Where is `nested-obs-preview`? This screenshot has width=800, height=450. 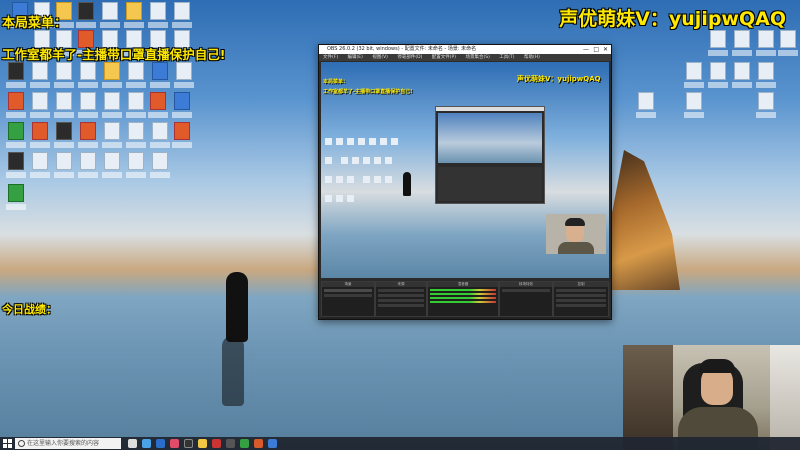
nested-obs-preview is located at coordinates (490, 155).